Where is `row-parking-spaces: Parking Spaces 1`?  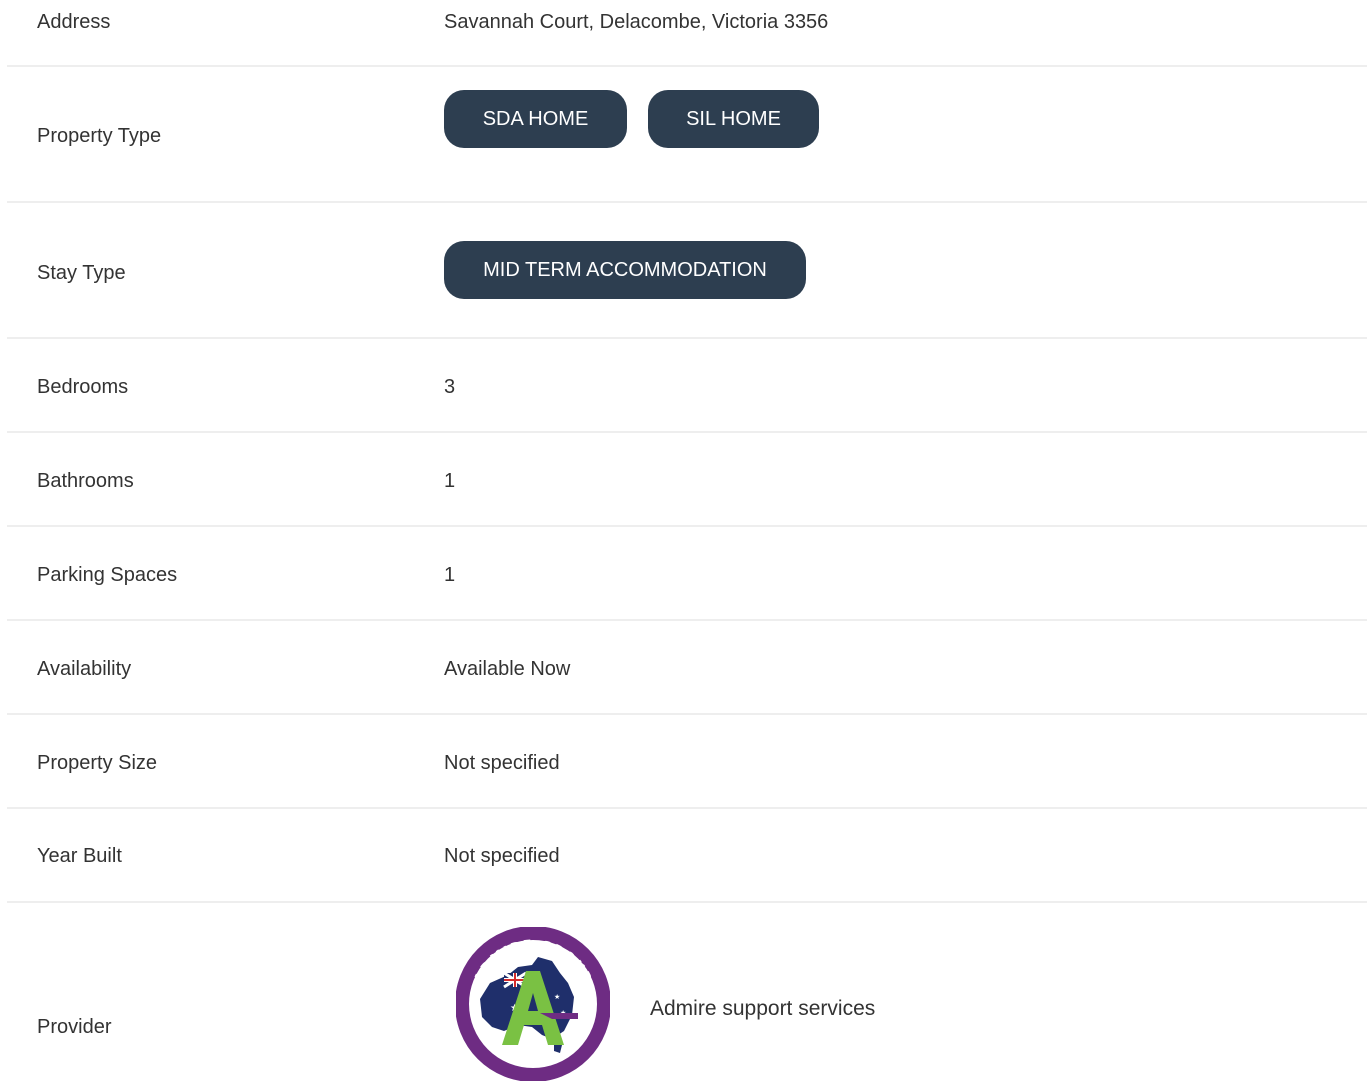 row-parking-spaces: Parking Spaces 1 is located at coordinates (687, 574).